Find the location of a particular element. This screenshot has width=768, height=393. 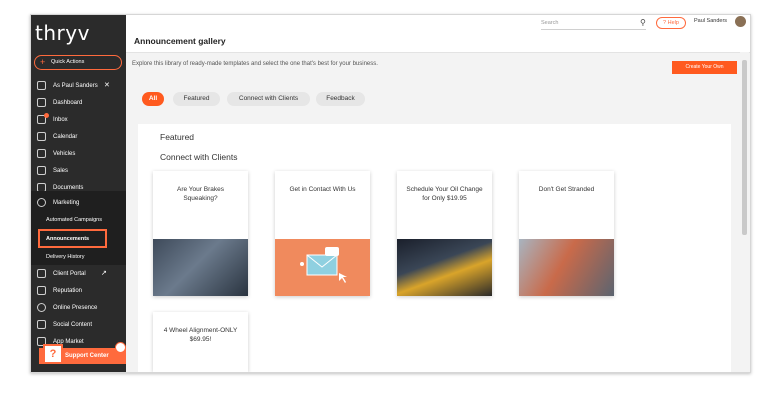

sidebar-item-label: Social Content is located at coordinates (73, 325).